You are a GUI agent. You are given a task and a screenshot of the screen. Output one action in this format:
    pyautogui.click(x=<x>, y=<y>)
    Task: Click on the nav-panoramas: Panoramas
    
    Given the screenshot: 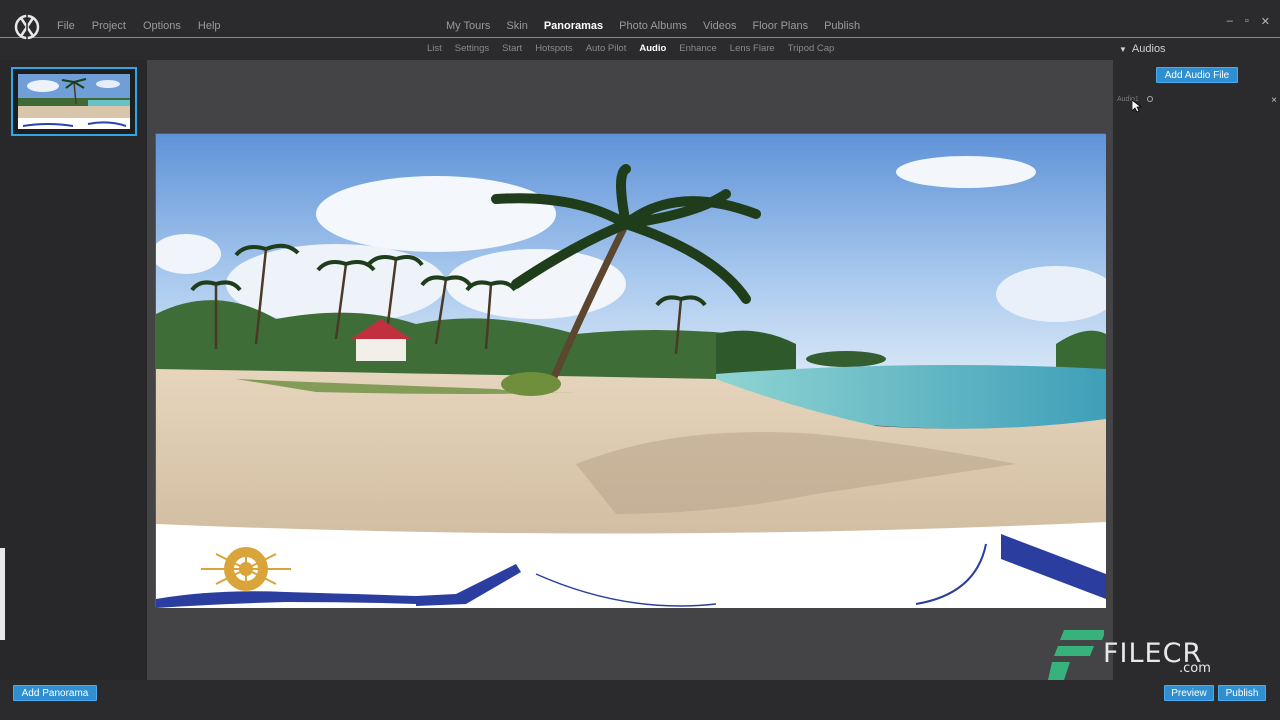 What is the action you would take?
    pyautogui.click(x=573, y=26)
    